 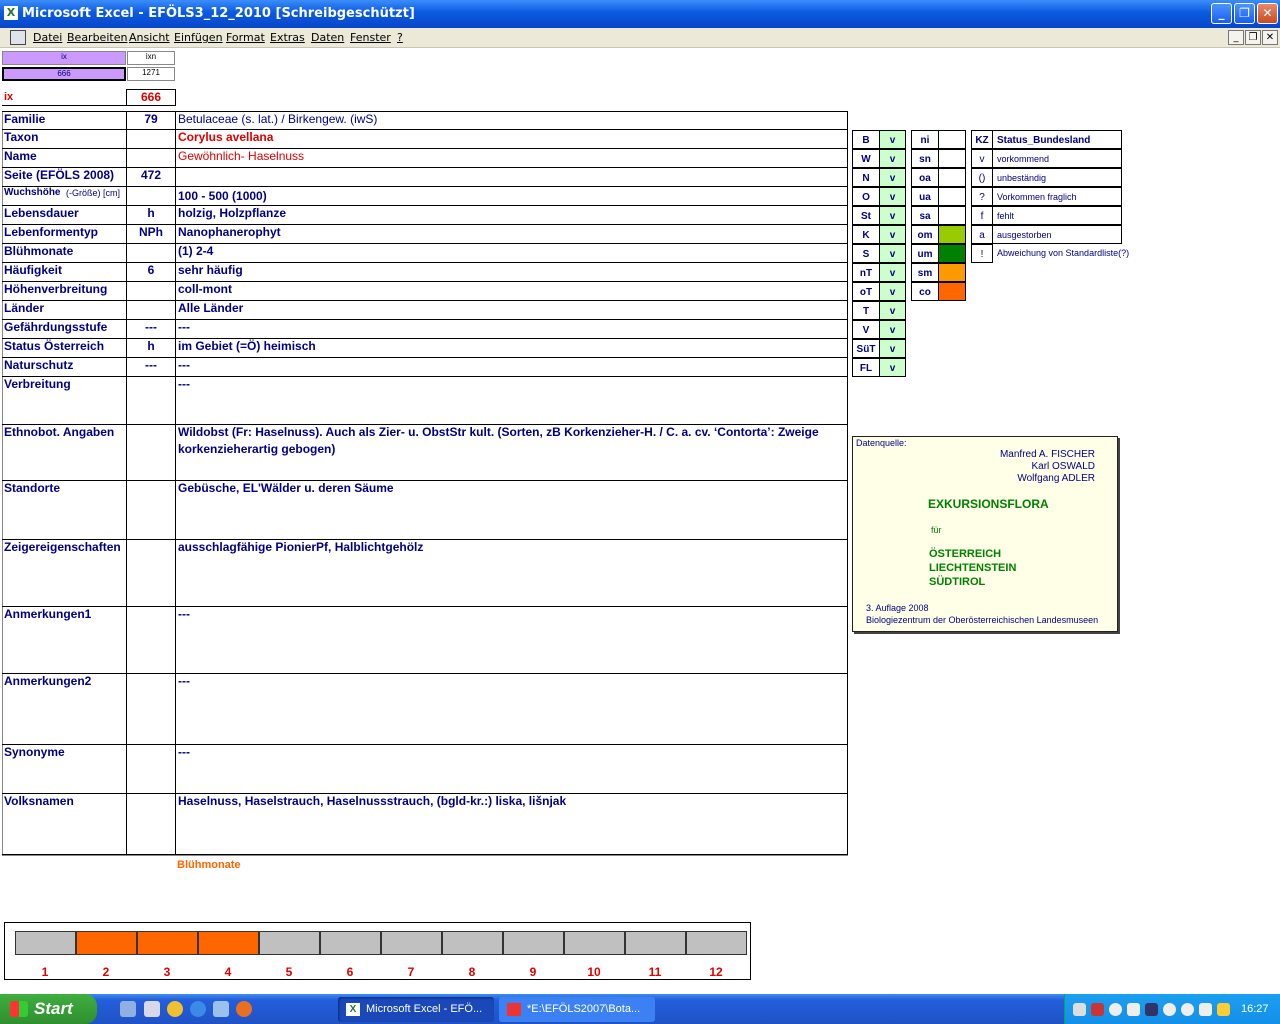 I want to click on doc-restore-button: ❐, so click(x=1253, y=37).